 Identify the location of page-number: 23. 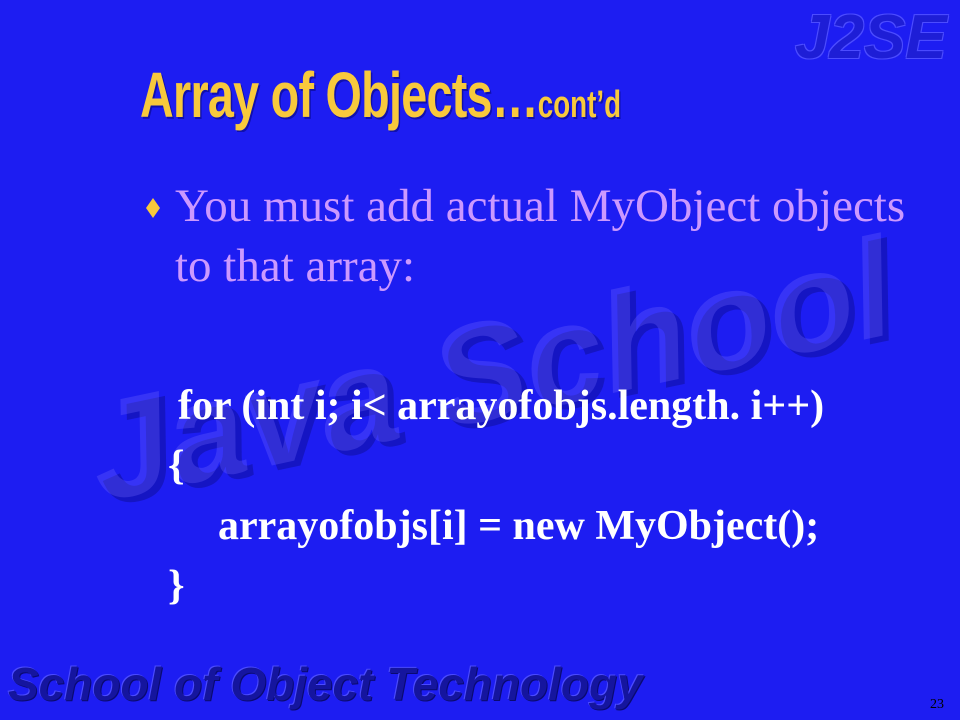
(937, 704).